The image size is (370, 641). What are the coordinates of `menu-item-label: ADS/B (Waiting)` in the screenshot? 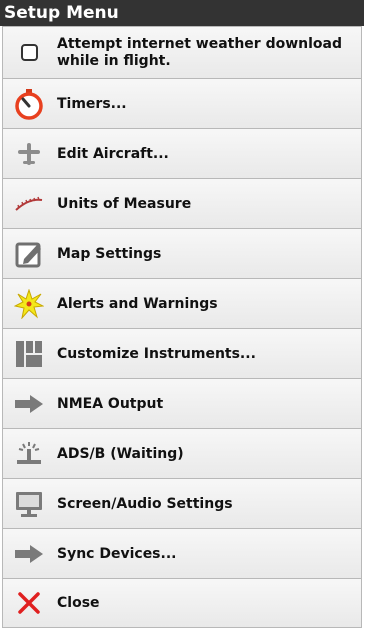 It's located at (120, 453).